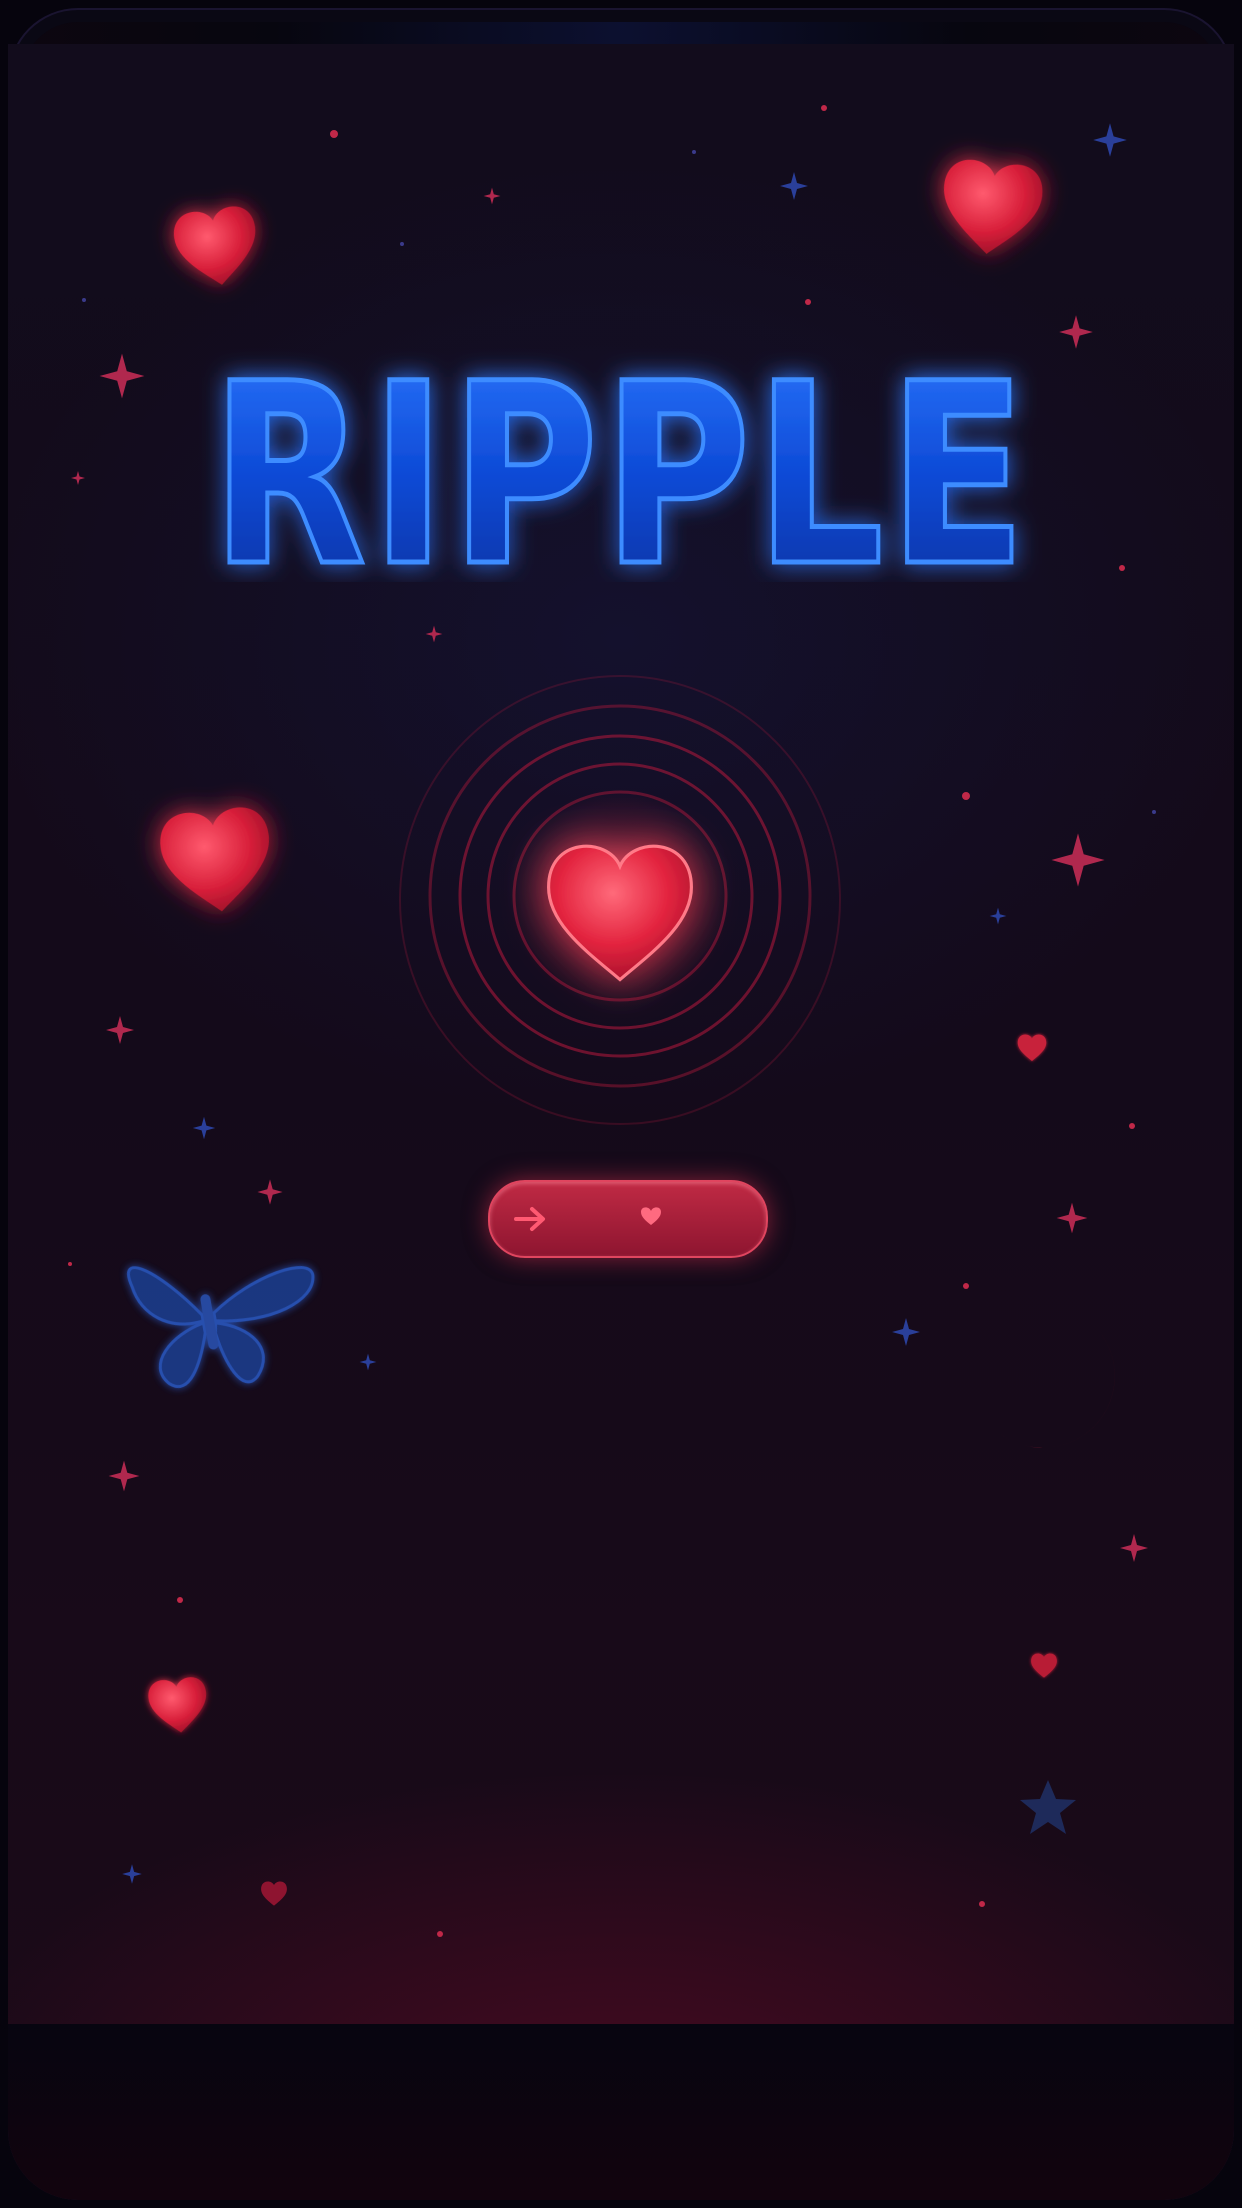 The width and height of the screenshot is (1242, 2208). Describe the element at coordinates (1048, 1807) in the screenshot. I see `star-icon` at that location.